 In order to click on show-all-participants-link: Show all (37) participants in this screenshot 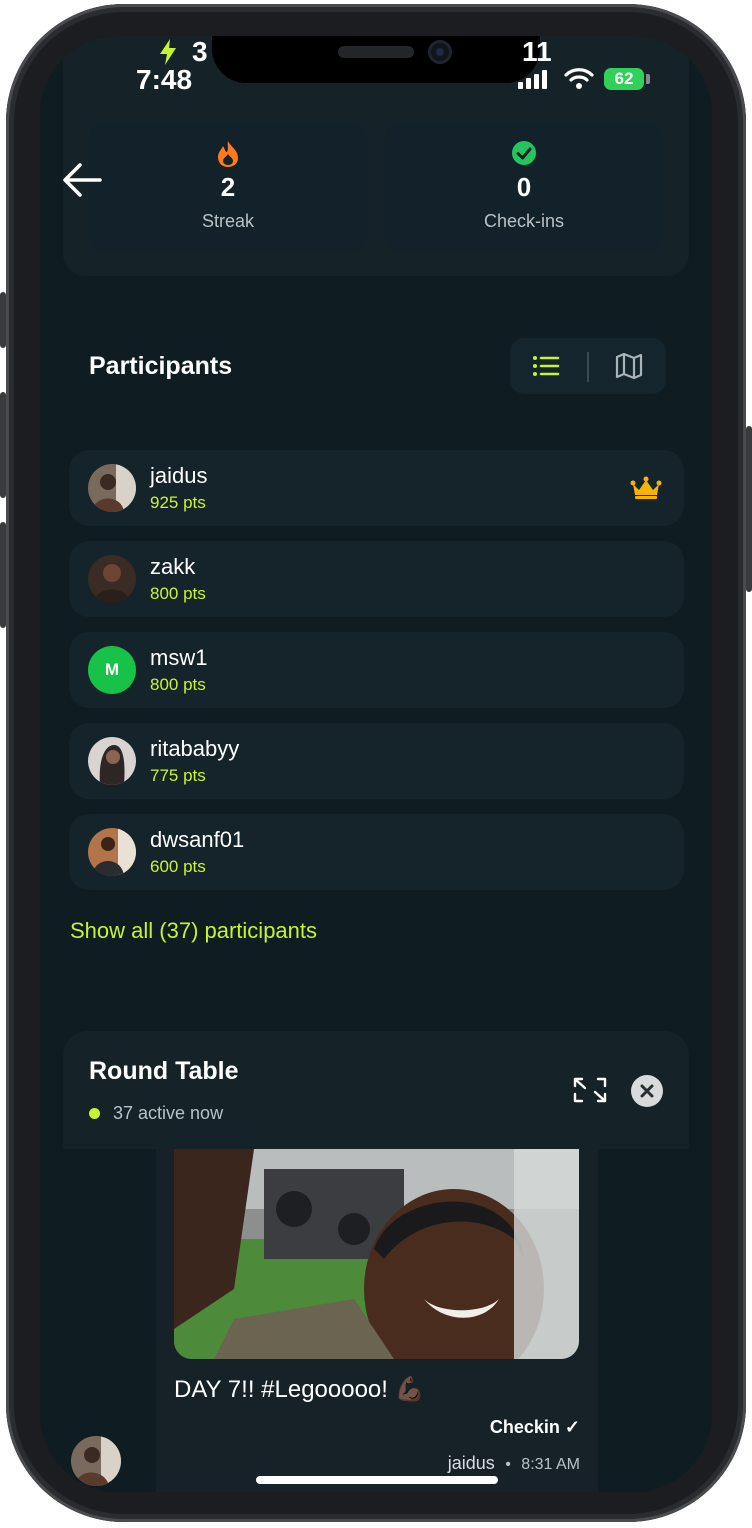, I will do `click(193, 931)`.